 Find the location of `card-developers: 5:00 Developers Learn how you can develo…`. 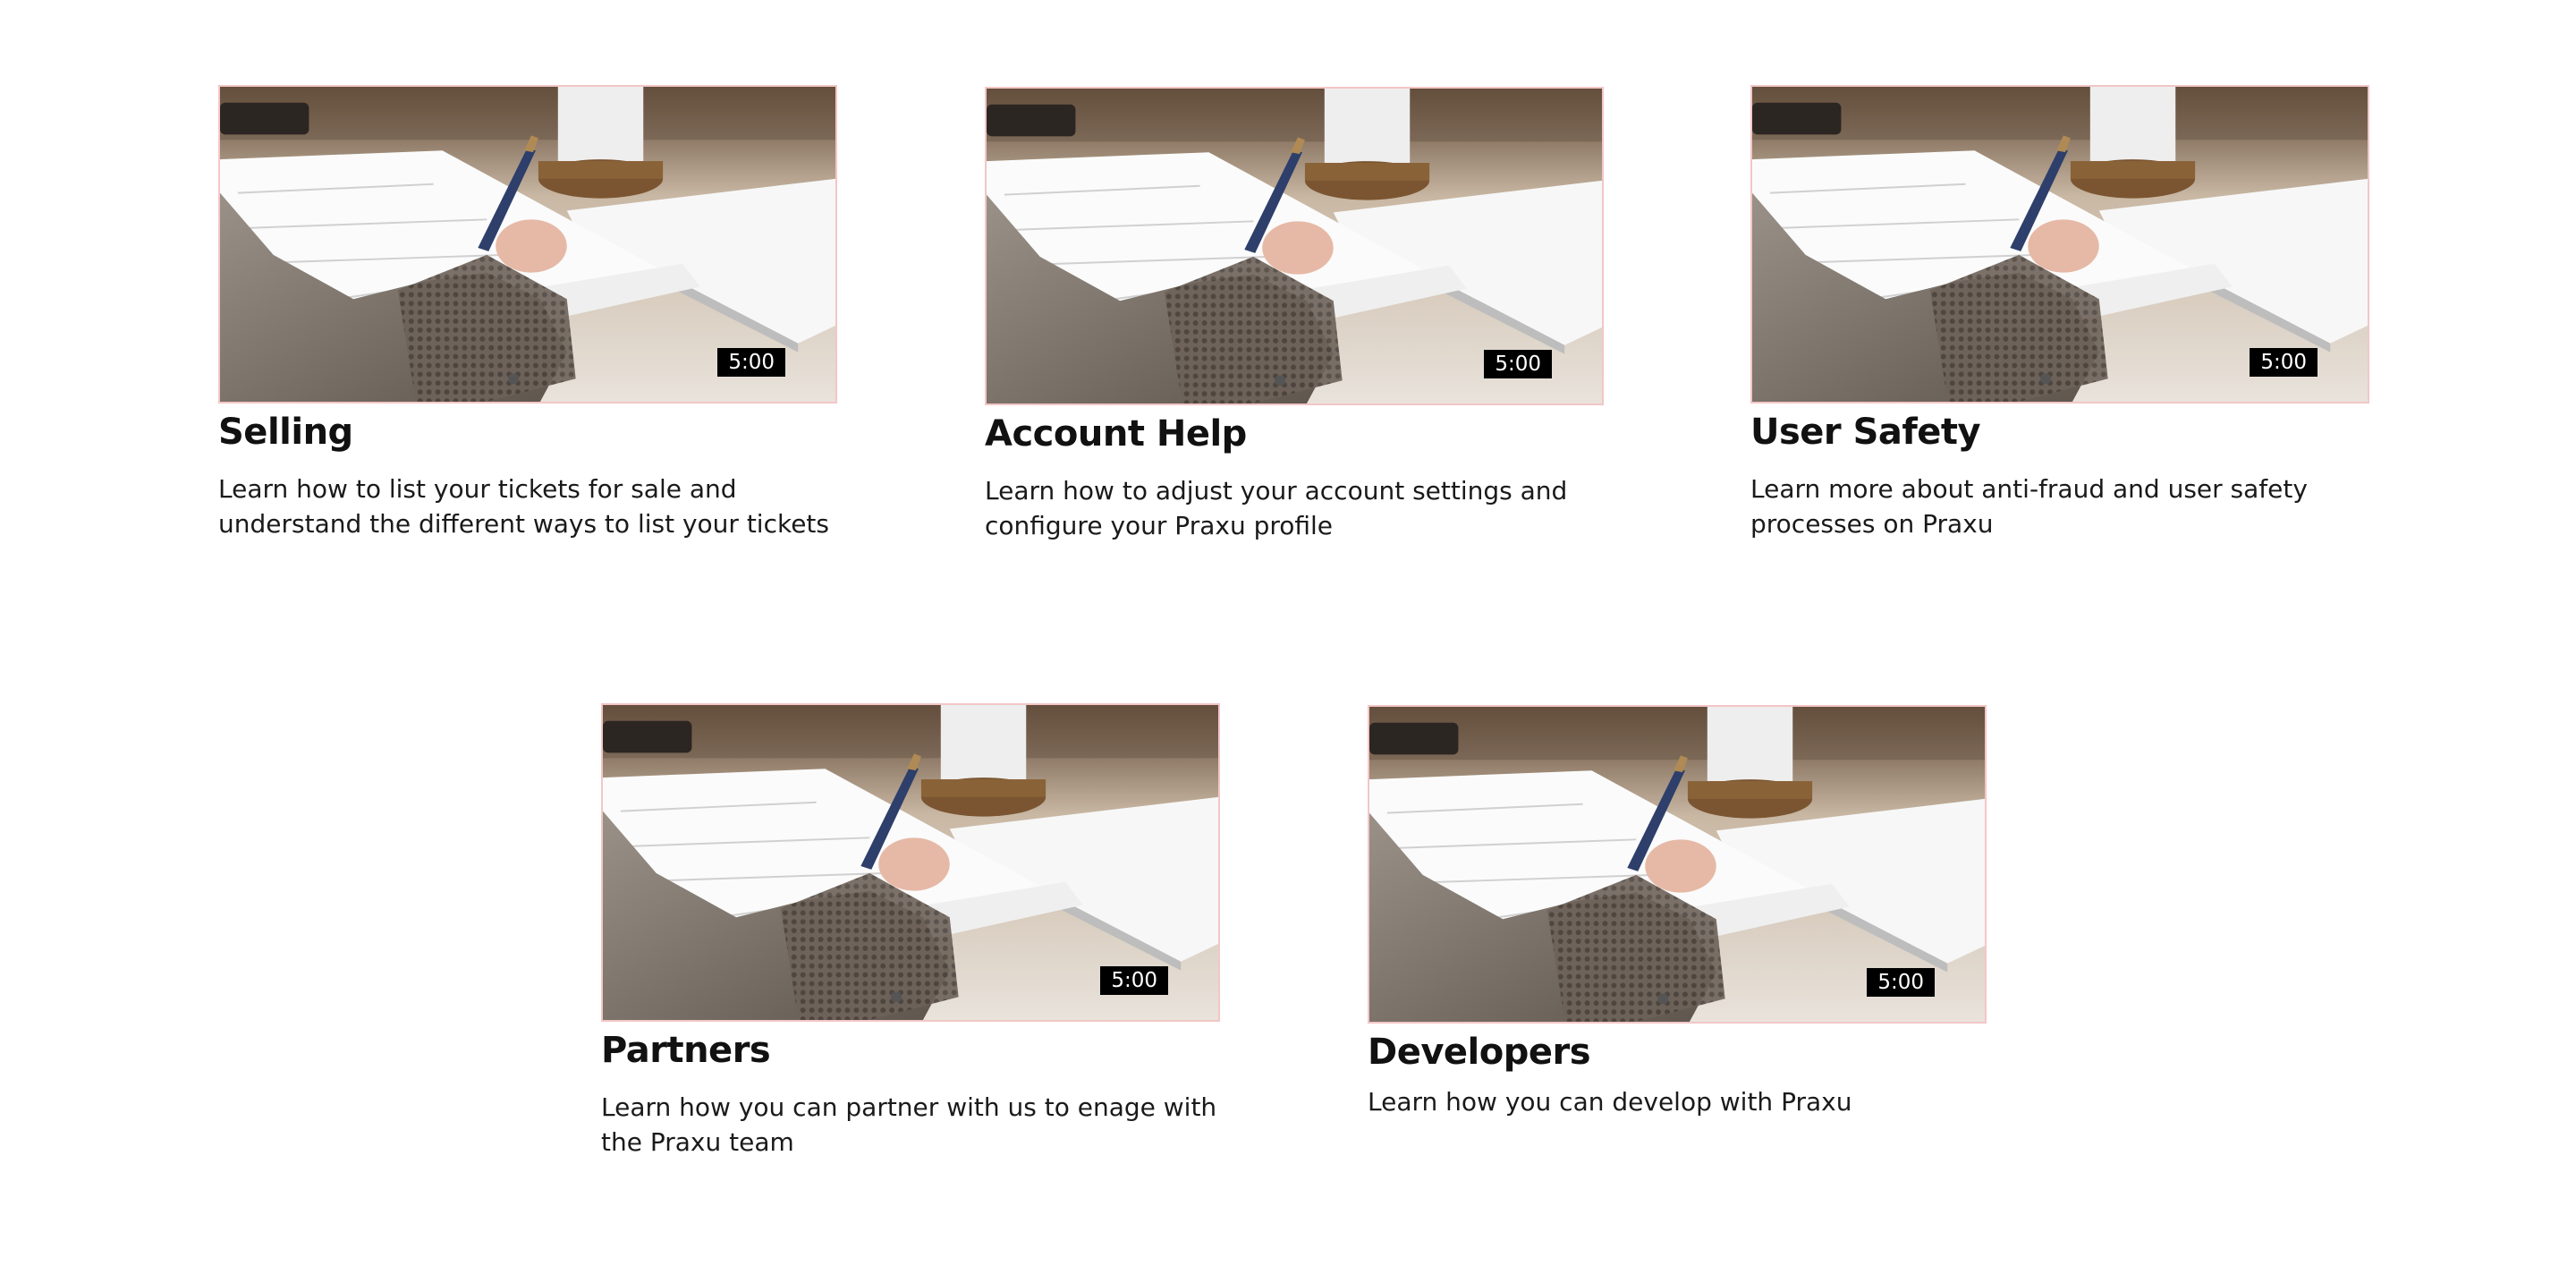

card-developers: 5:00 Developers Learn how you can develo… is located at coordinates (1677, 912).